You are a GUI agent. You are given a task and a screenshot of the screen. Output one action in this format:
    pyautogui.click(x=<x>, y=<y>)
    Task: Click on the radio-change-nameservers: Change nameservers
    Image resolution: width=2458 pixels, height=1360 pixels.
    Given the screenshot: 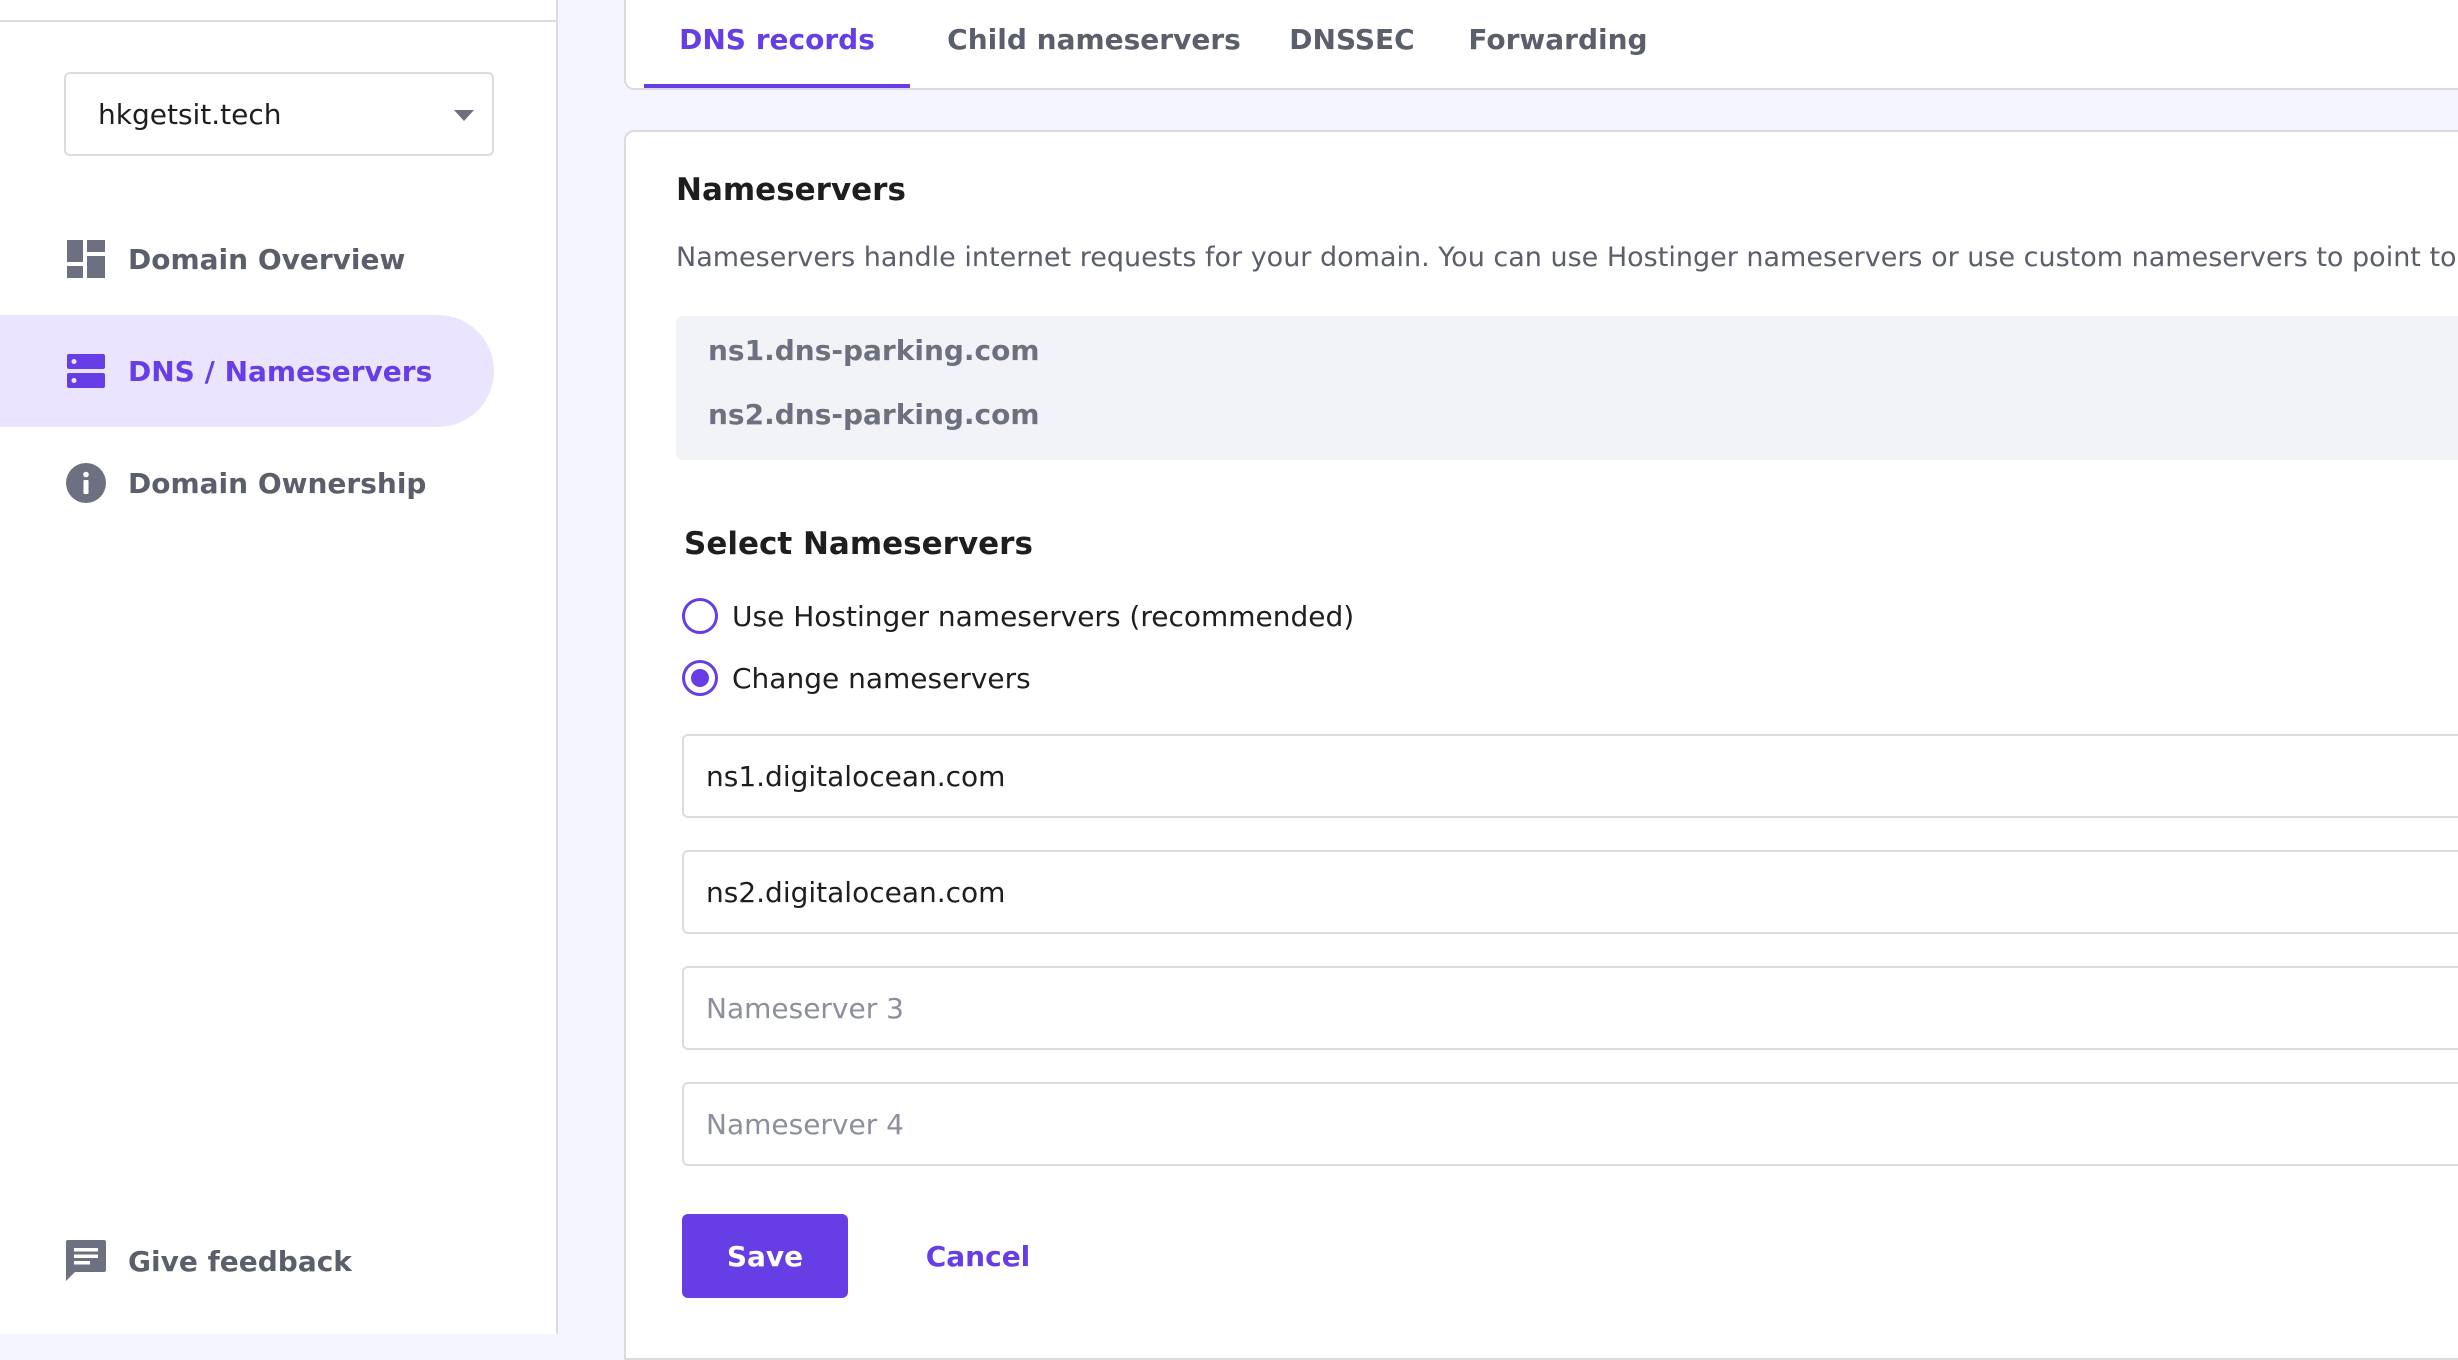 What is the action you would take?
    pyautogui.click(x=856, y=678)
    